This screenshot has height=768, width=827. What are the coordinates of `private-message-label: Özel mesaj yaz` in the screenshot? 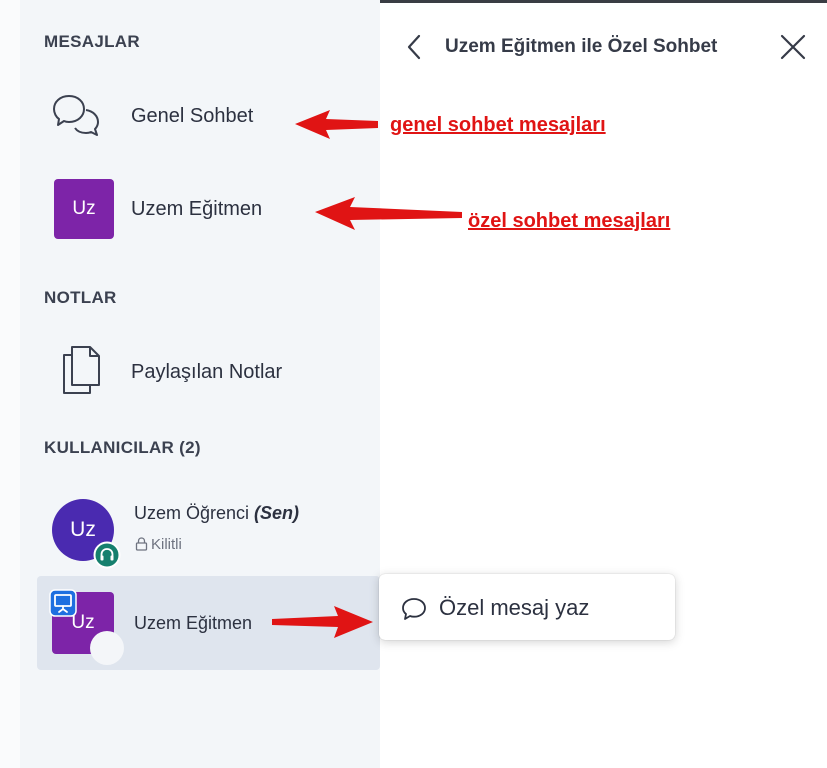 It's located at (514, 607).